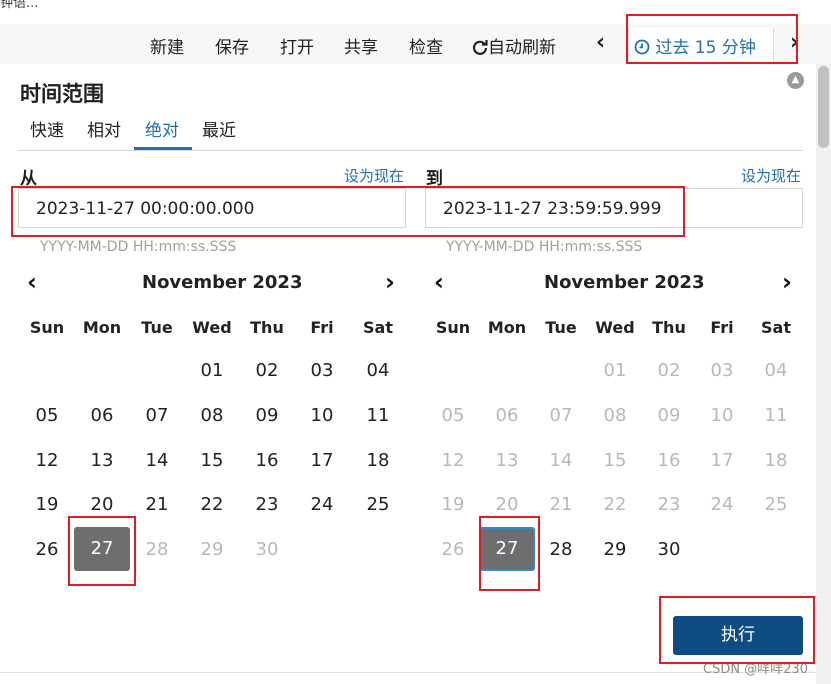  I want to click on right-weekday-wed: Wed, so click(615, 327).